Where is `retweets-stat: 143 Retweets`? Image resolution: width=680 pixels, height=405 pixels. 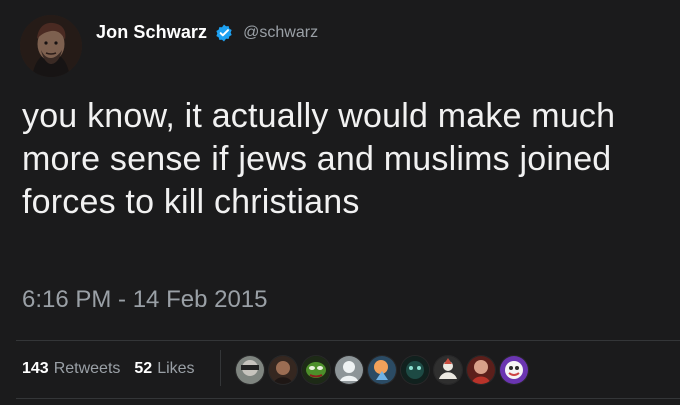
retweets-stat: 143 Retweets is located at coordinates (71, 369).